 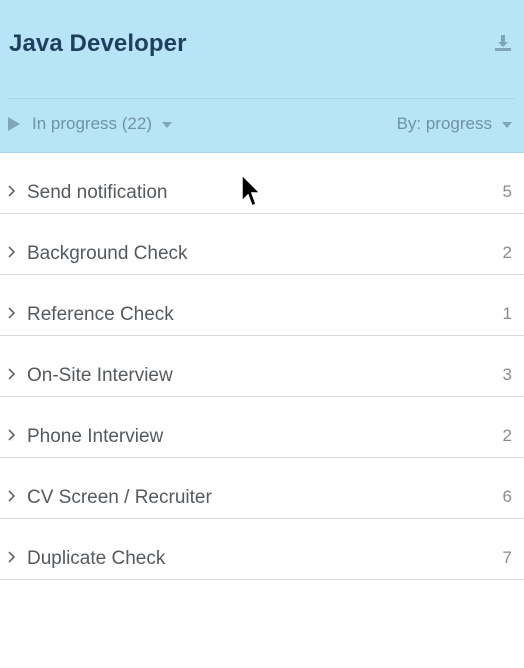 I want to click on stage-row-duplicate-check: Duplicate Check 7, so click(x=262, y=549).